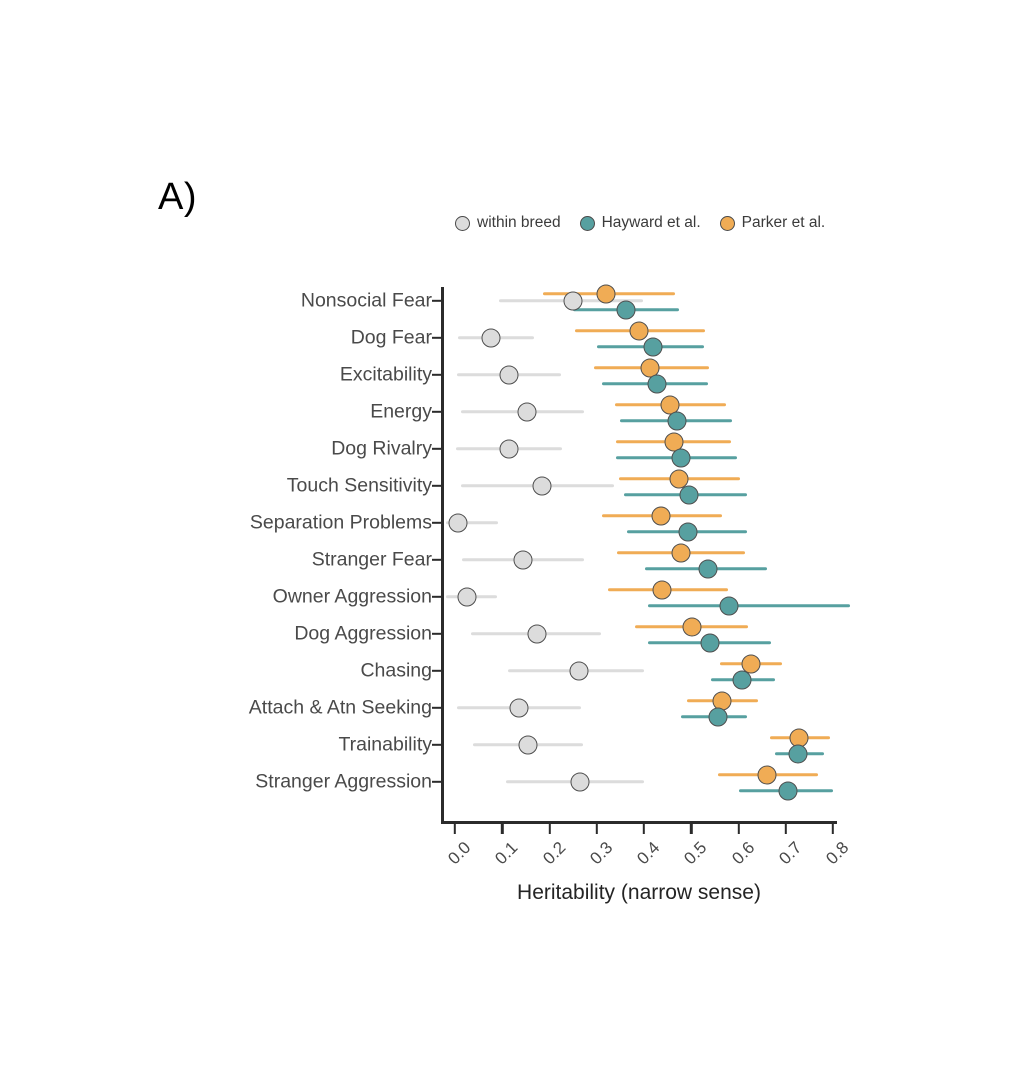 The width and height of the screenshot is (1011, 1070). Describe the element at coordinates (381, 448) in the screenshot. I see `y-axis-label: Dog Rivalry` at that location.